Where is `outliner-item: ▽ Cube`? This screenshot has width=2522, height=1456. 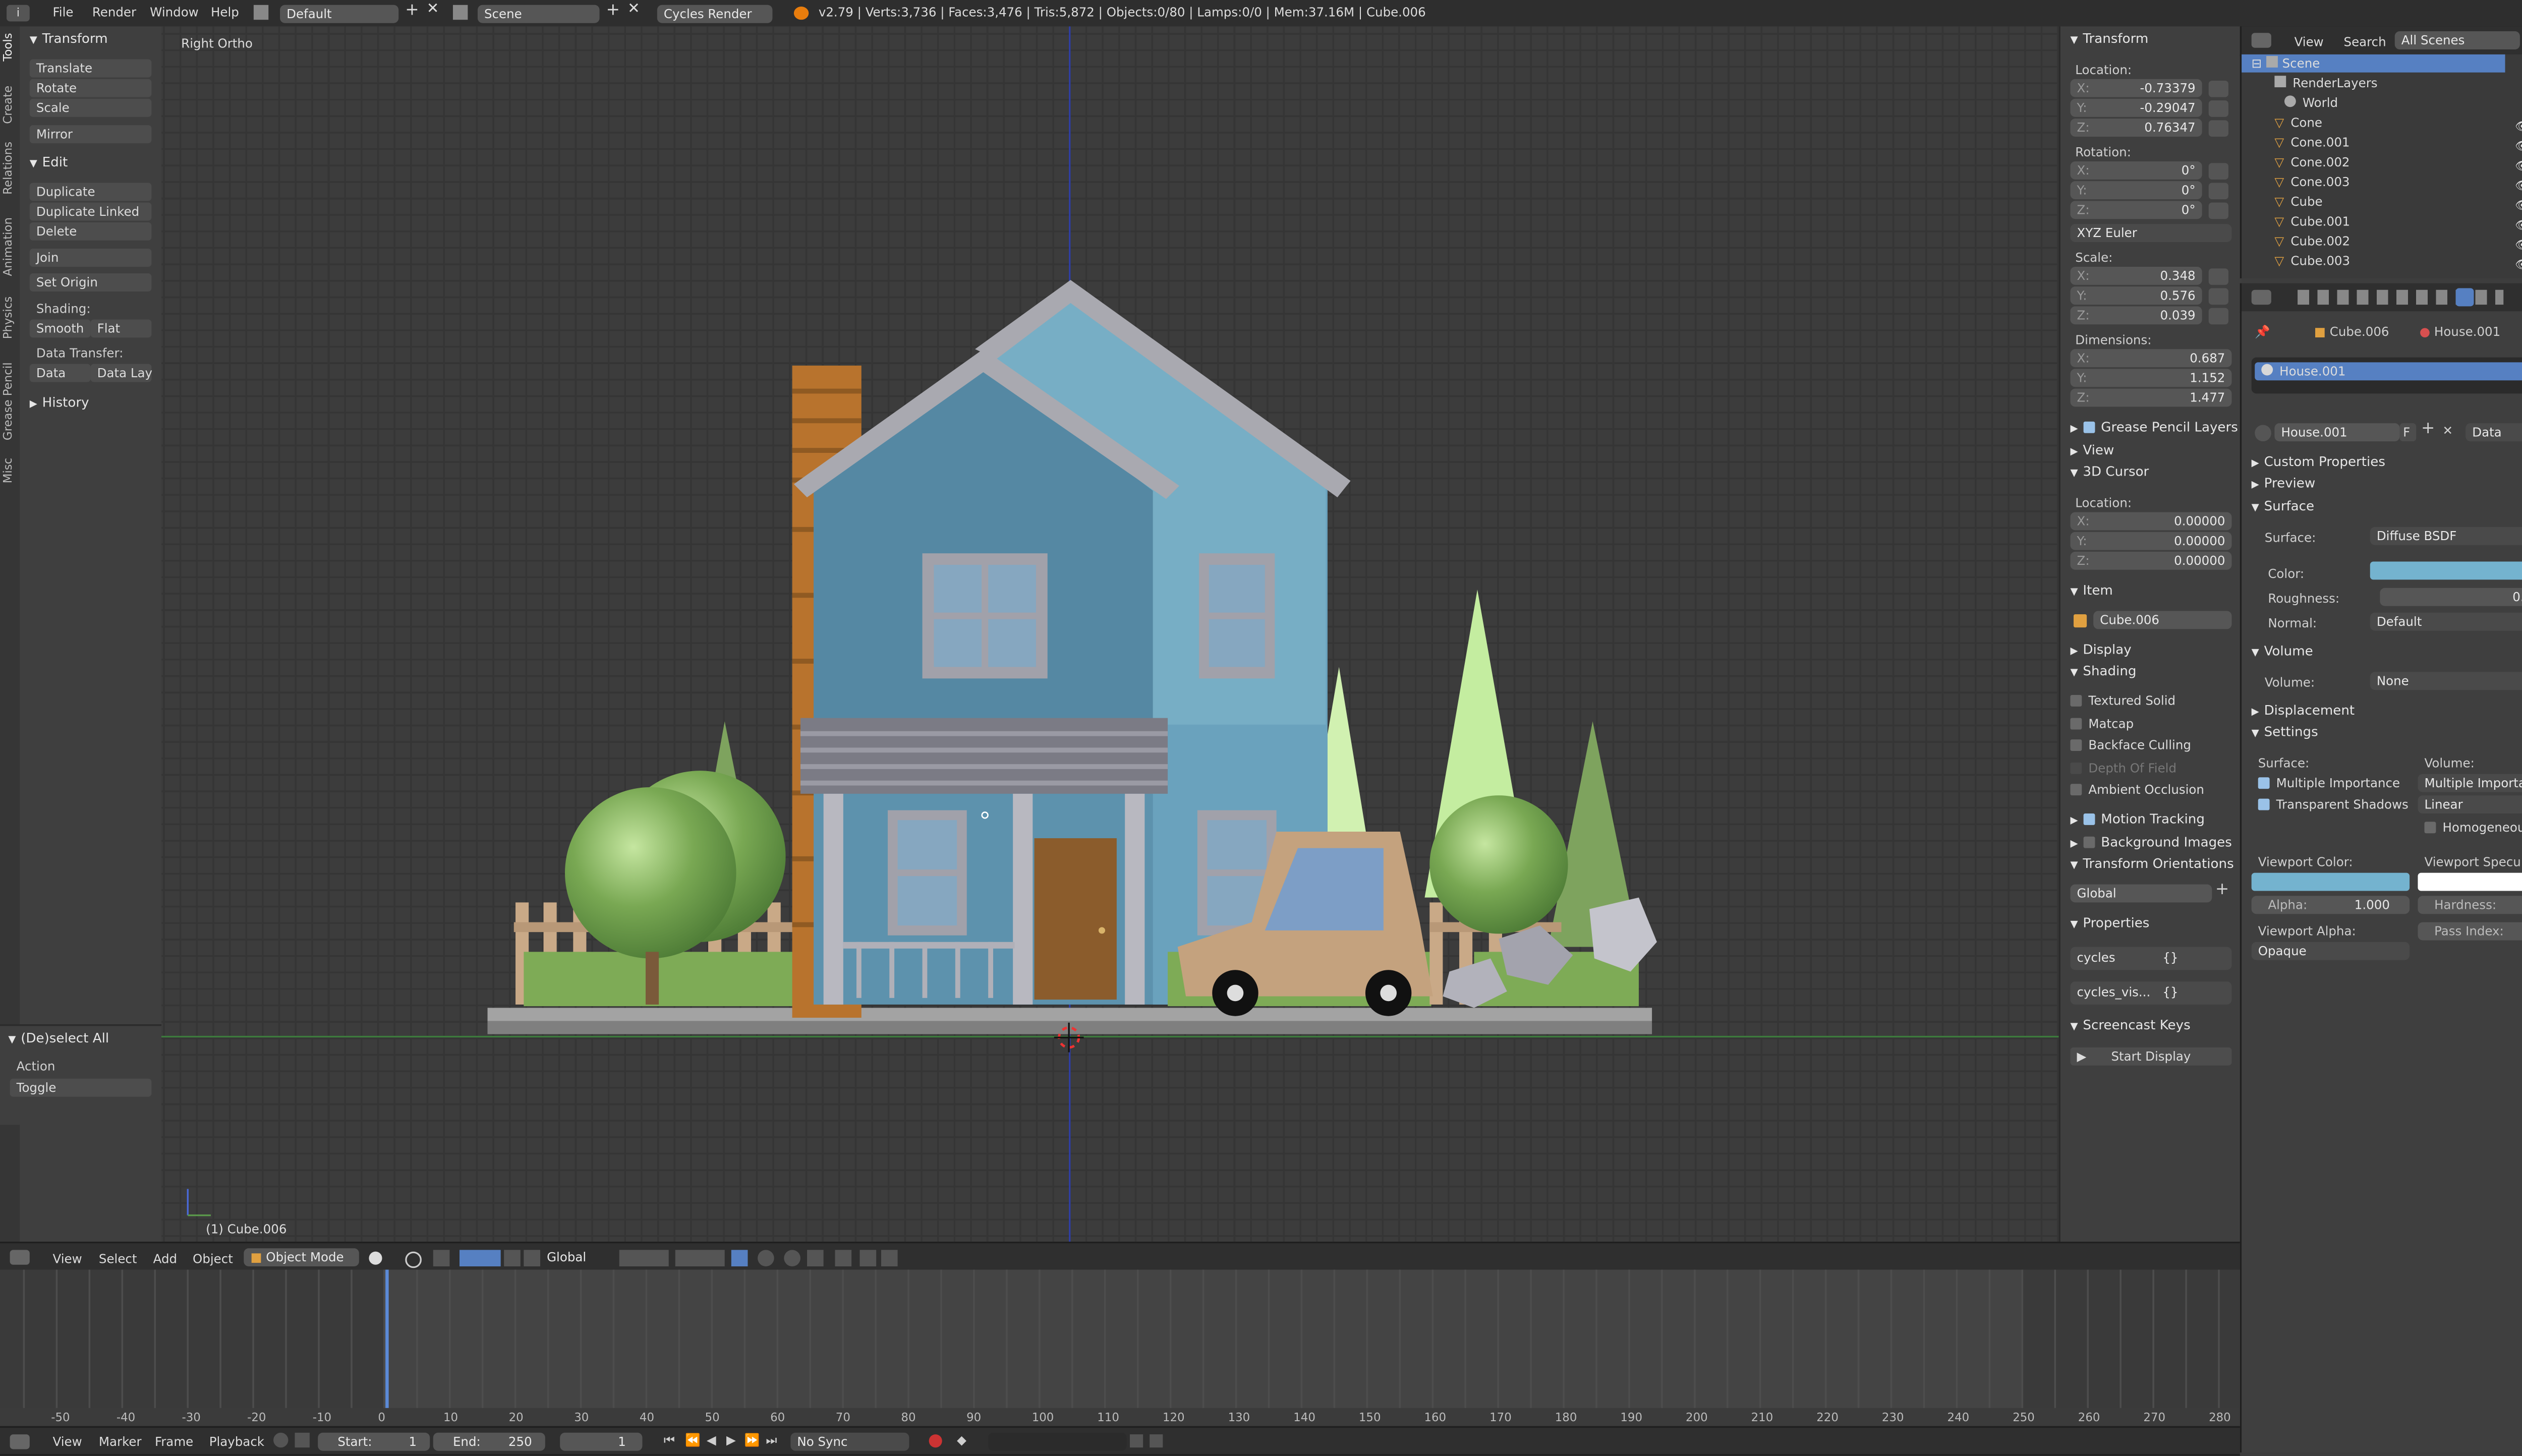 outliner-item: ▽ Cube is located at coordinates (2298, 202).